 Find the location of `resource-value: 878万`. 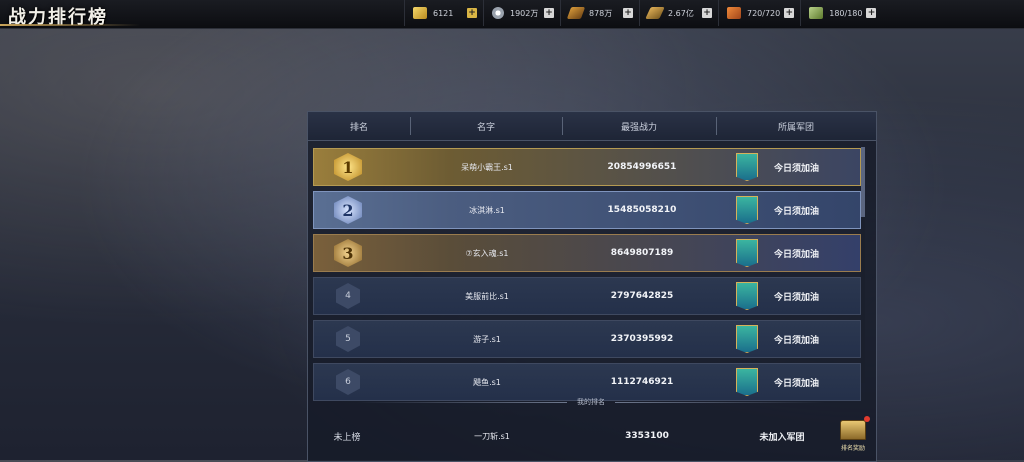

resource-value: 878万 is located at coordinates (601, 13).